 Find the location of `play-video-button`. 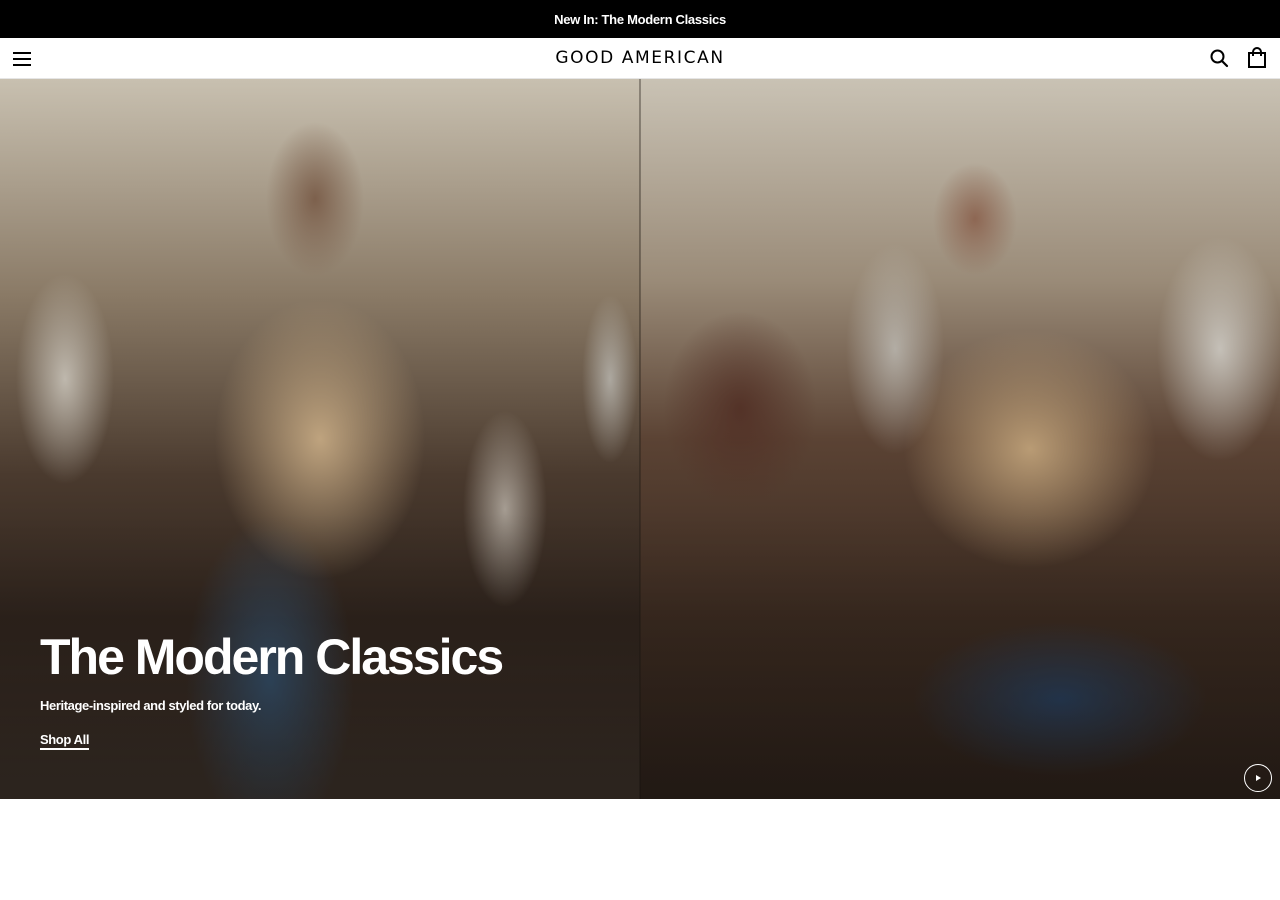

play-video-button is located at coordinates (1258, 778).